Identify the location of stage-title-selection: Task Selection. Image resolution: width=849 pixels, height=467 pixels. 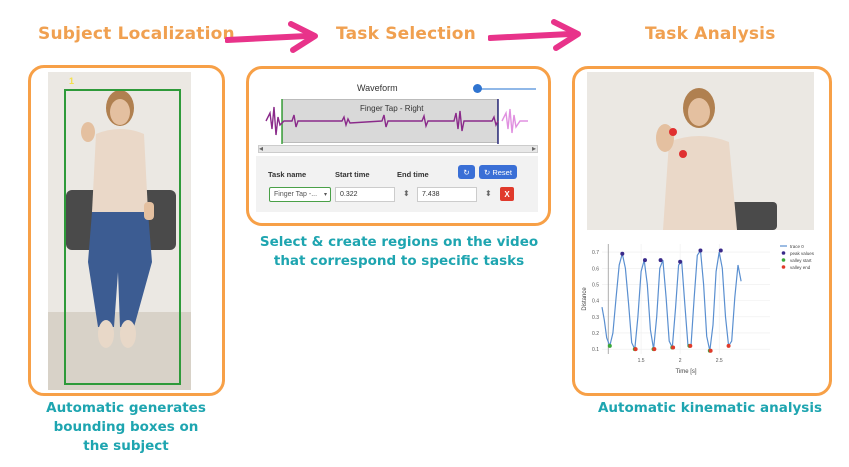
(406, 34).